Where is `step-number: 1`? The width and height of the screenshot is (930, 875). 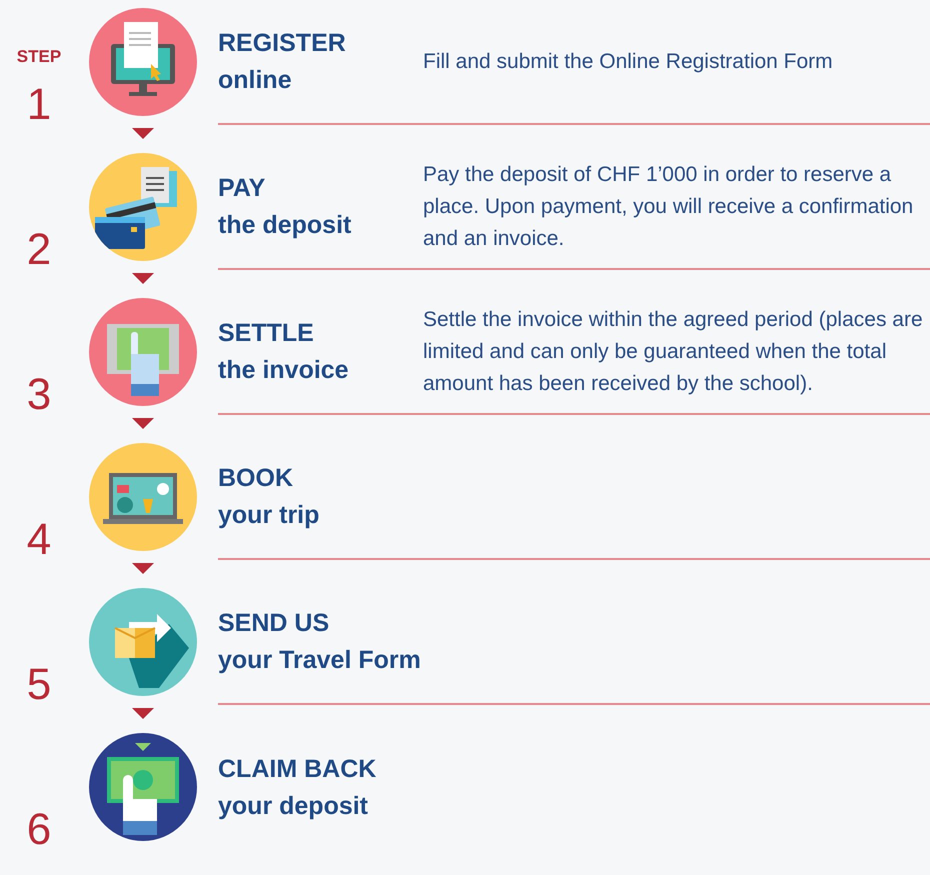 step-number: 1 is located at coordinates (39, 105).